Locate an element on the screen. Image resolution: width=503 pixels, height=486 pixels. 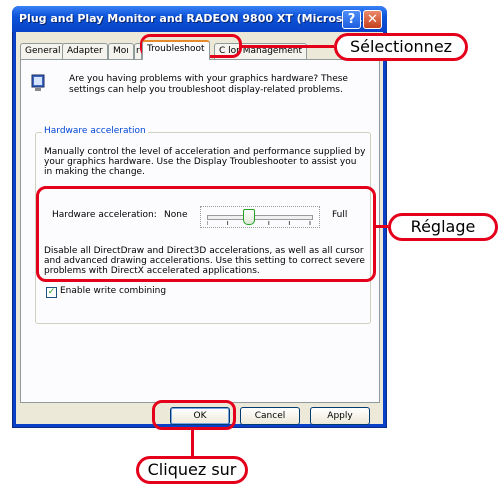
cancel-button: Cancel is located at coordinates (270, 416).